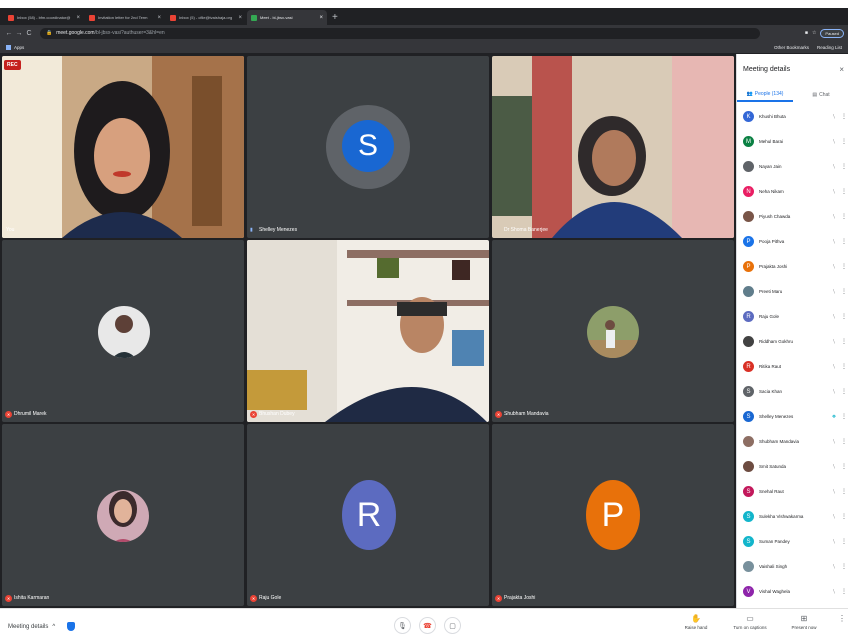 This screenshot has height=642, width=848. What do you see at coordinates (44, 17) in the screenshot?
I see `browser-tab: Inbox (58) - bfm.coordinator@ ×` at bounding box center [44, 17].